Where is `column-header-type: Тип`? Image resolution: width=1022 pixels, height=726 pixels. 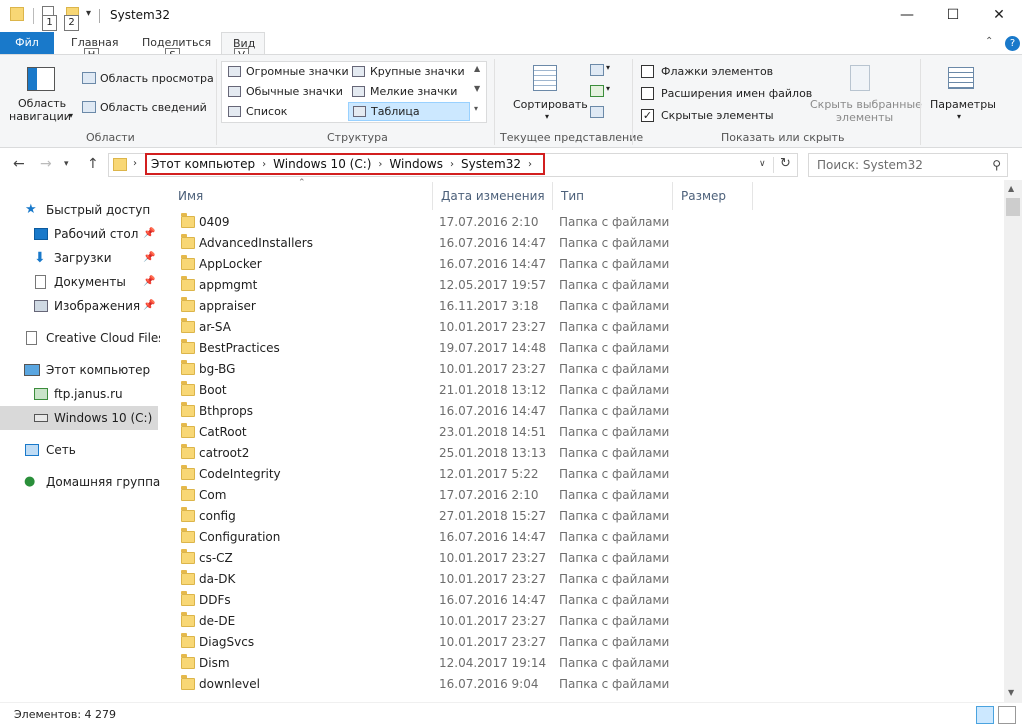 column-header-type: Тип is located at coordinates (613, 196).